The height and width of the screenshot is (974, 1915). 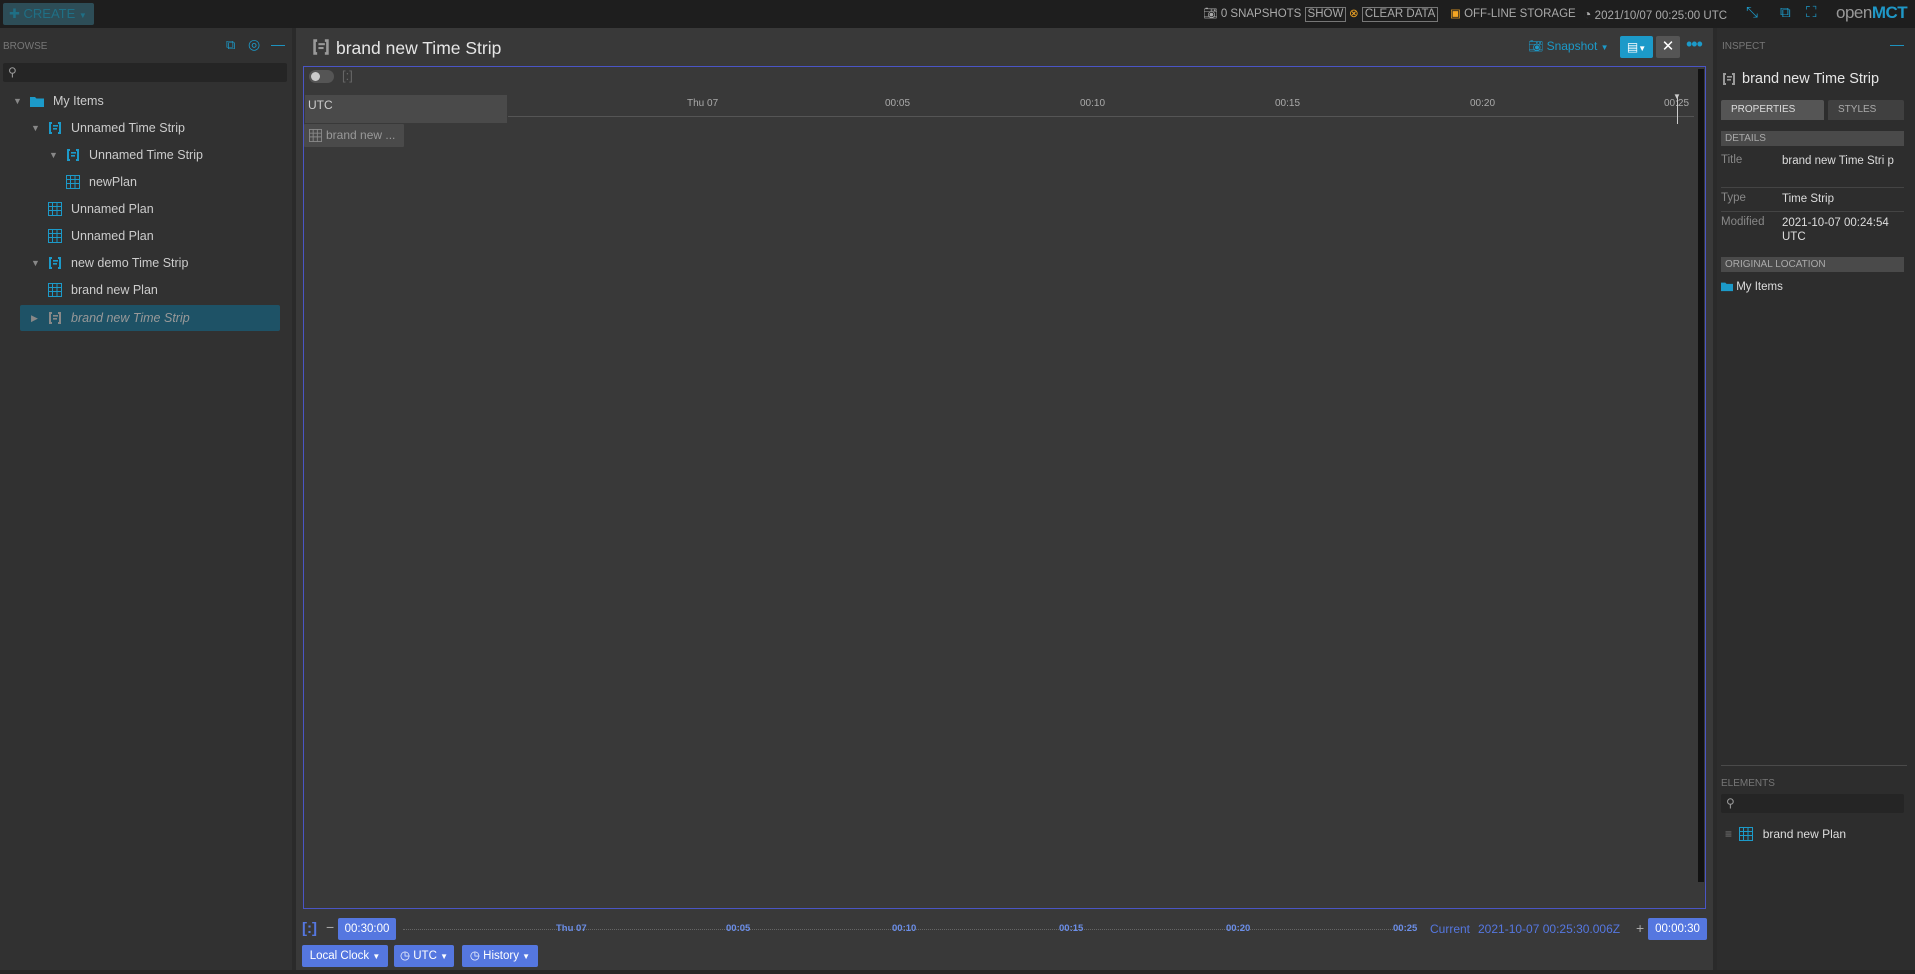 I want to click on snapshots-indicator: 📷︎ 0 SNAPSHOTS SHOW, so click(x=1275, y=14).